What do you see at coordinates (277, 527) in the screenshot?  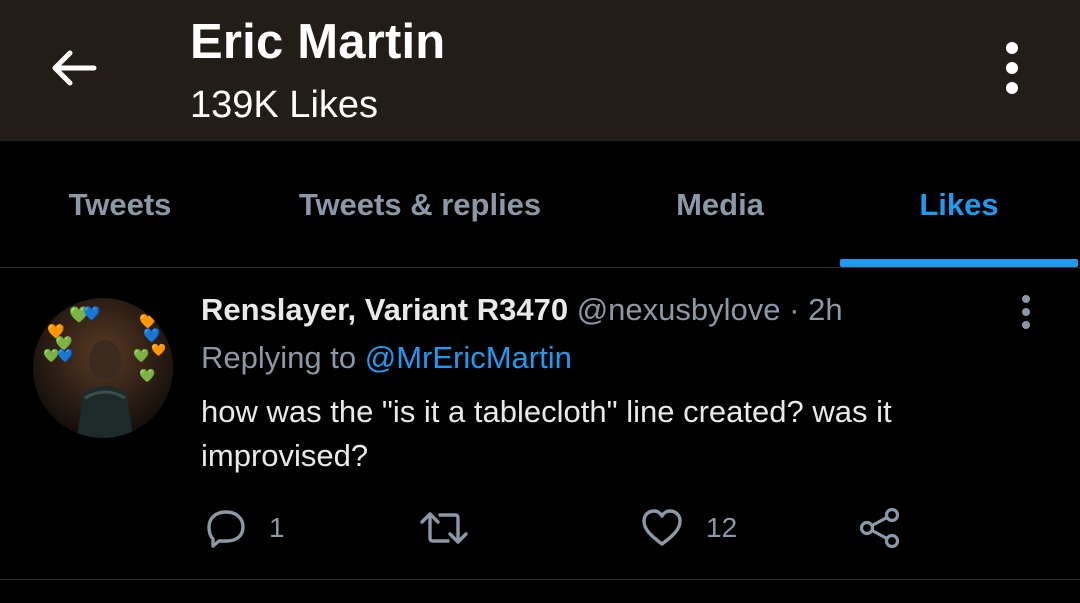 I see `reply-count: 1` at bounding box center [277, 527].